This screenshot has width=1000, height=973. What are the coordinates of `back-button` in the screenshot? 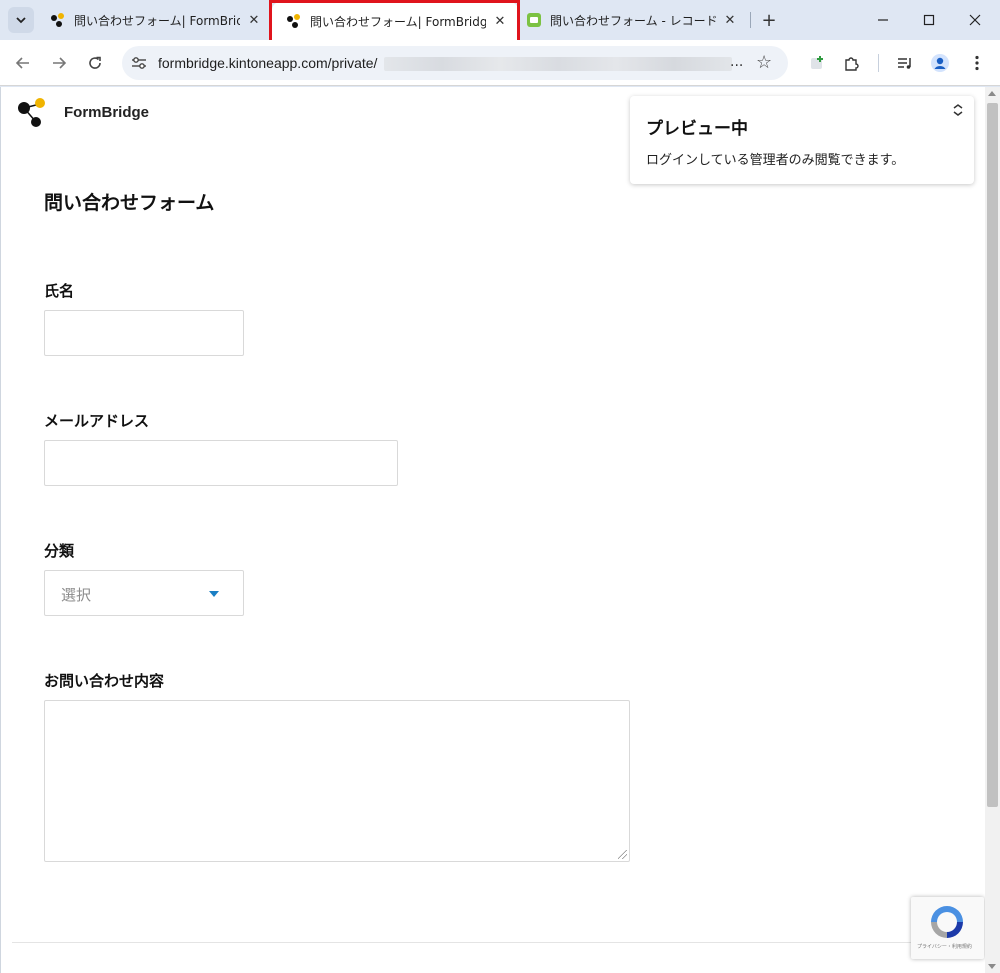 It's located at (23, 63).